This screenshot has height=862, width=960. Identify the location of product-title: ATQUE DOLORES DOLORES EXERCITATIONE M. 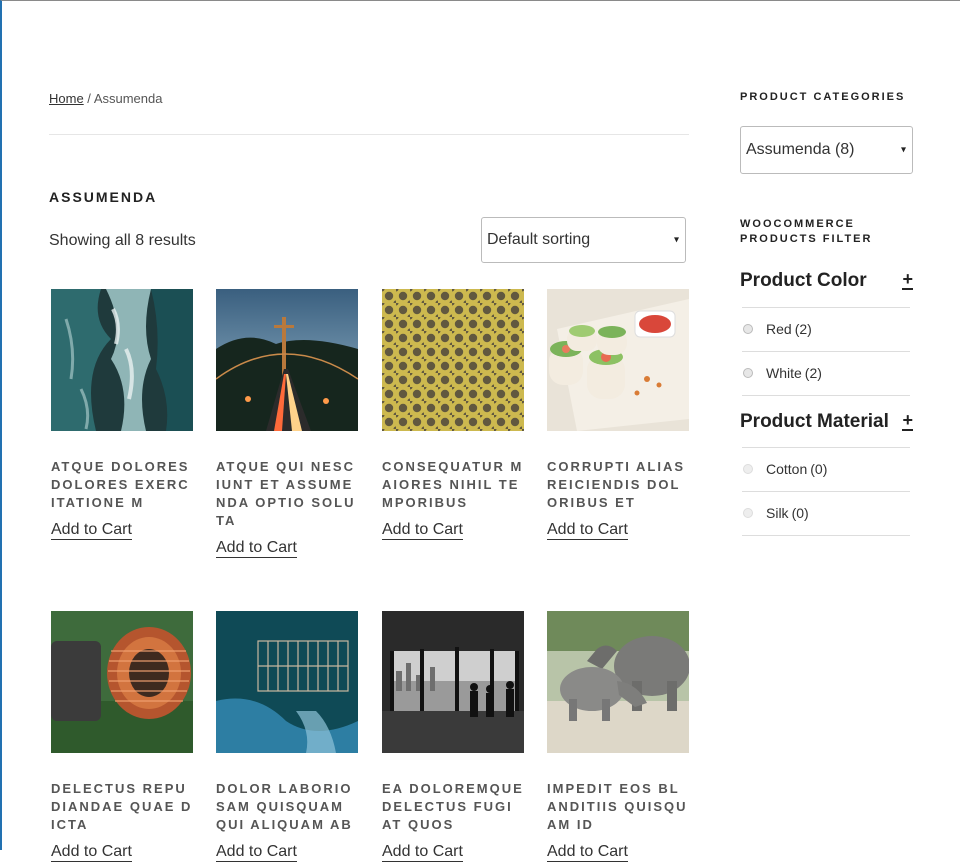
(122, 485).